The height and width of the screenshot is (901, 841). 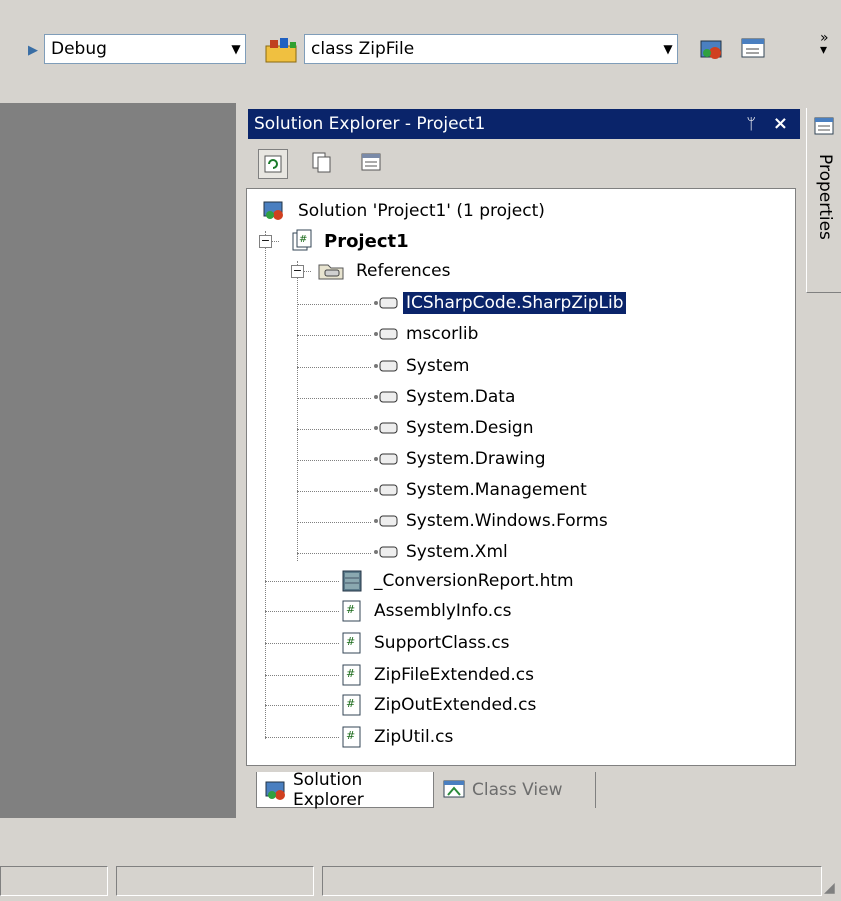 What do you see at coordinates (79, 49) in the screenshot?
I see `configuration-value: Debug` at bounding box center [79, 49].